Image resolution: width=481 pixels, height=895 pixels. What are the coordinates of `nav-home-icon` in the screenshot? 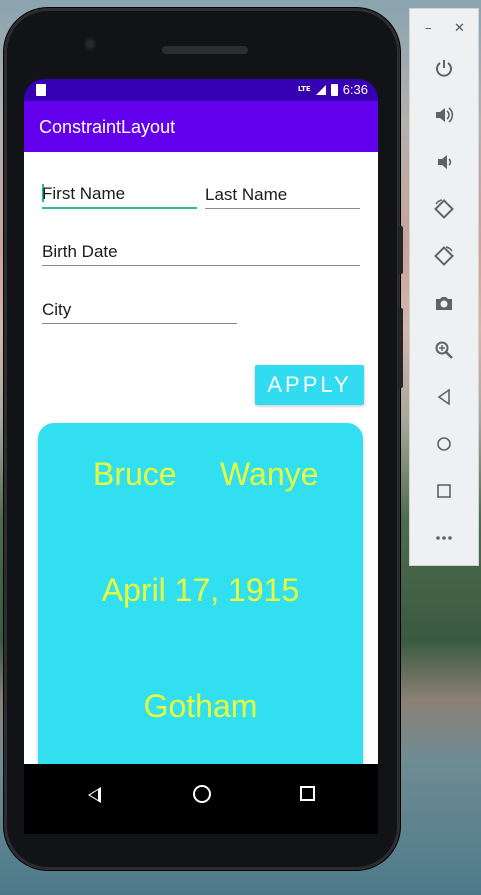 It's located at (202, 794).